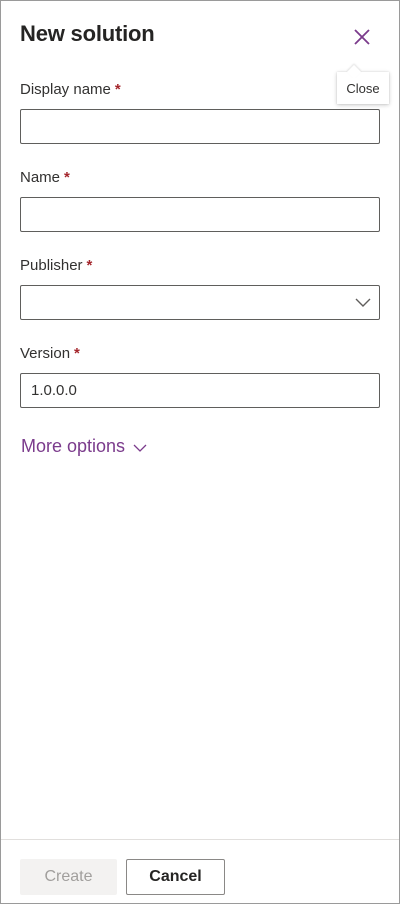  What do you see at coordinates (87, 33) in the screenshot?
I see `panel-title: New solution` at bounding box center [87, 33].